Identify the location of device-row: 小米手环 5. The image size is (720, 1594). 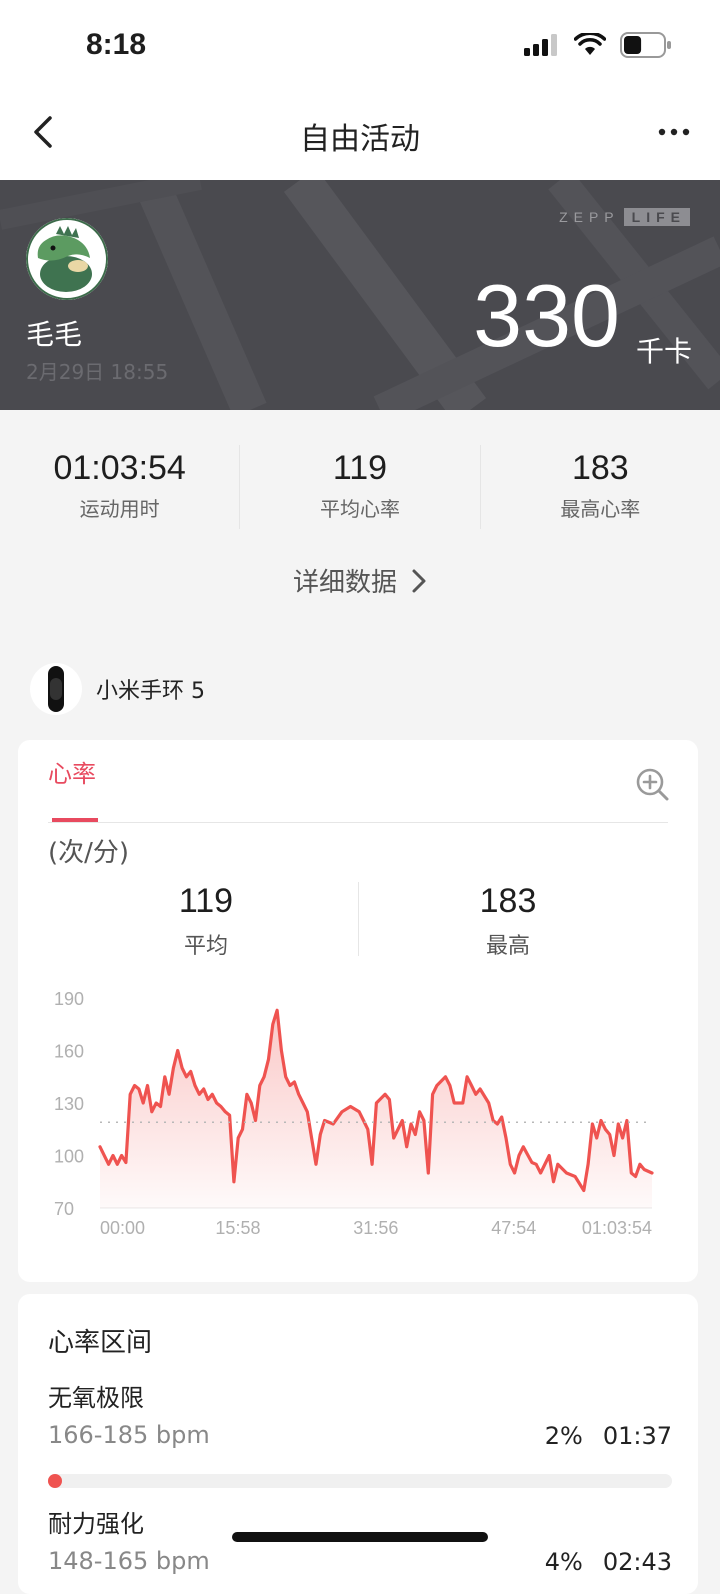
(117, 689).